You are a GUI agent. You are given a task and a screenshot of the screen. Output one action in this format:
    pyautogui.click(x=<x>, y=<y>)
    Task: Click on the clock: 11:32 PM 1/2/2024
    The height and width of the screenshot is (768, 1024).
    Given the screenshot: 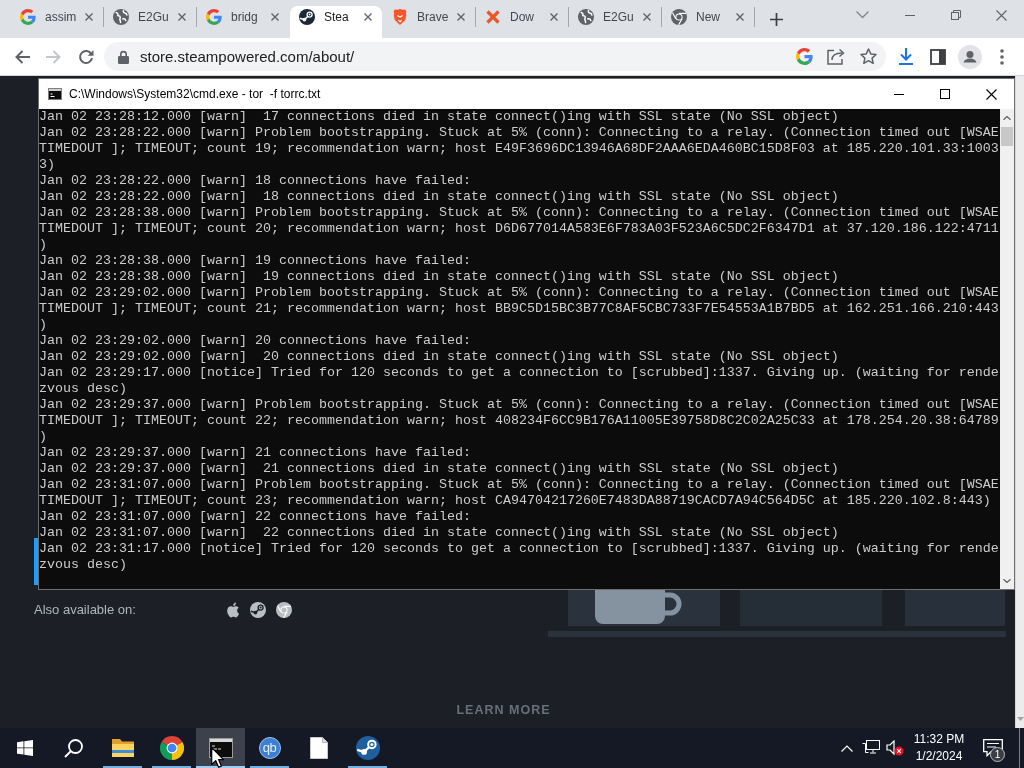 What is the action you would take?
    pyautogui.click(x=939, y=748)
    